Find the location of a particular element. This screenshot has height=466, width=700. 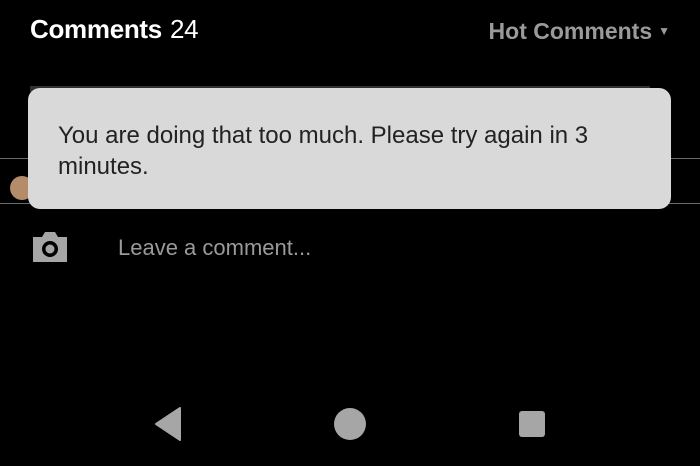

comments-header: Comments 24 is located at coordinates (114, 29).